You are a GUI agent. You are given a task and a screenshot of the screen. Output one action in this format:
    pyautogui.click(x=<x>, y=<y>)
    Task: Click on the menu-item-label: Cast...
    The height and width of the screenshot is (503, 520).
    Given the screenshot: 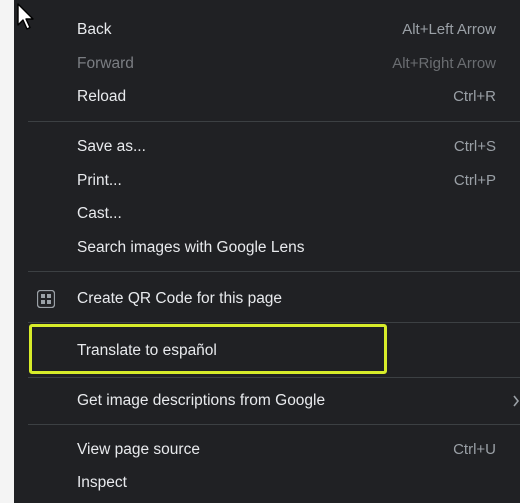 What is the action you would take?
    pyautogui.click(x=99, y=213)
    